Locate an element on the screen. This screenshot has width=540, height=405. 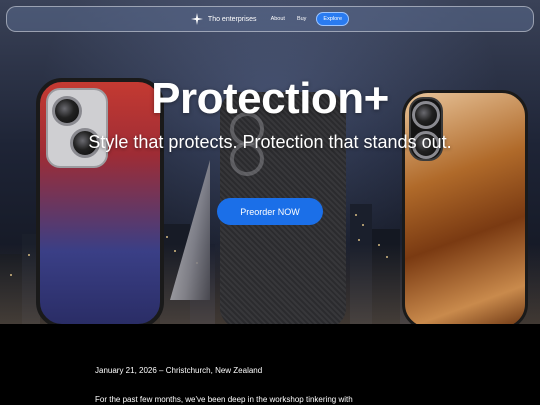
hero-headline: Protection+ is located at coordinates (270, 98).